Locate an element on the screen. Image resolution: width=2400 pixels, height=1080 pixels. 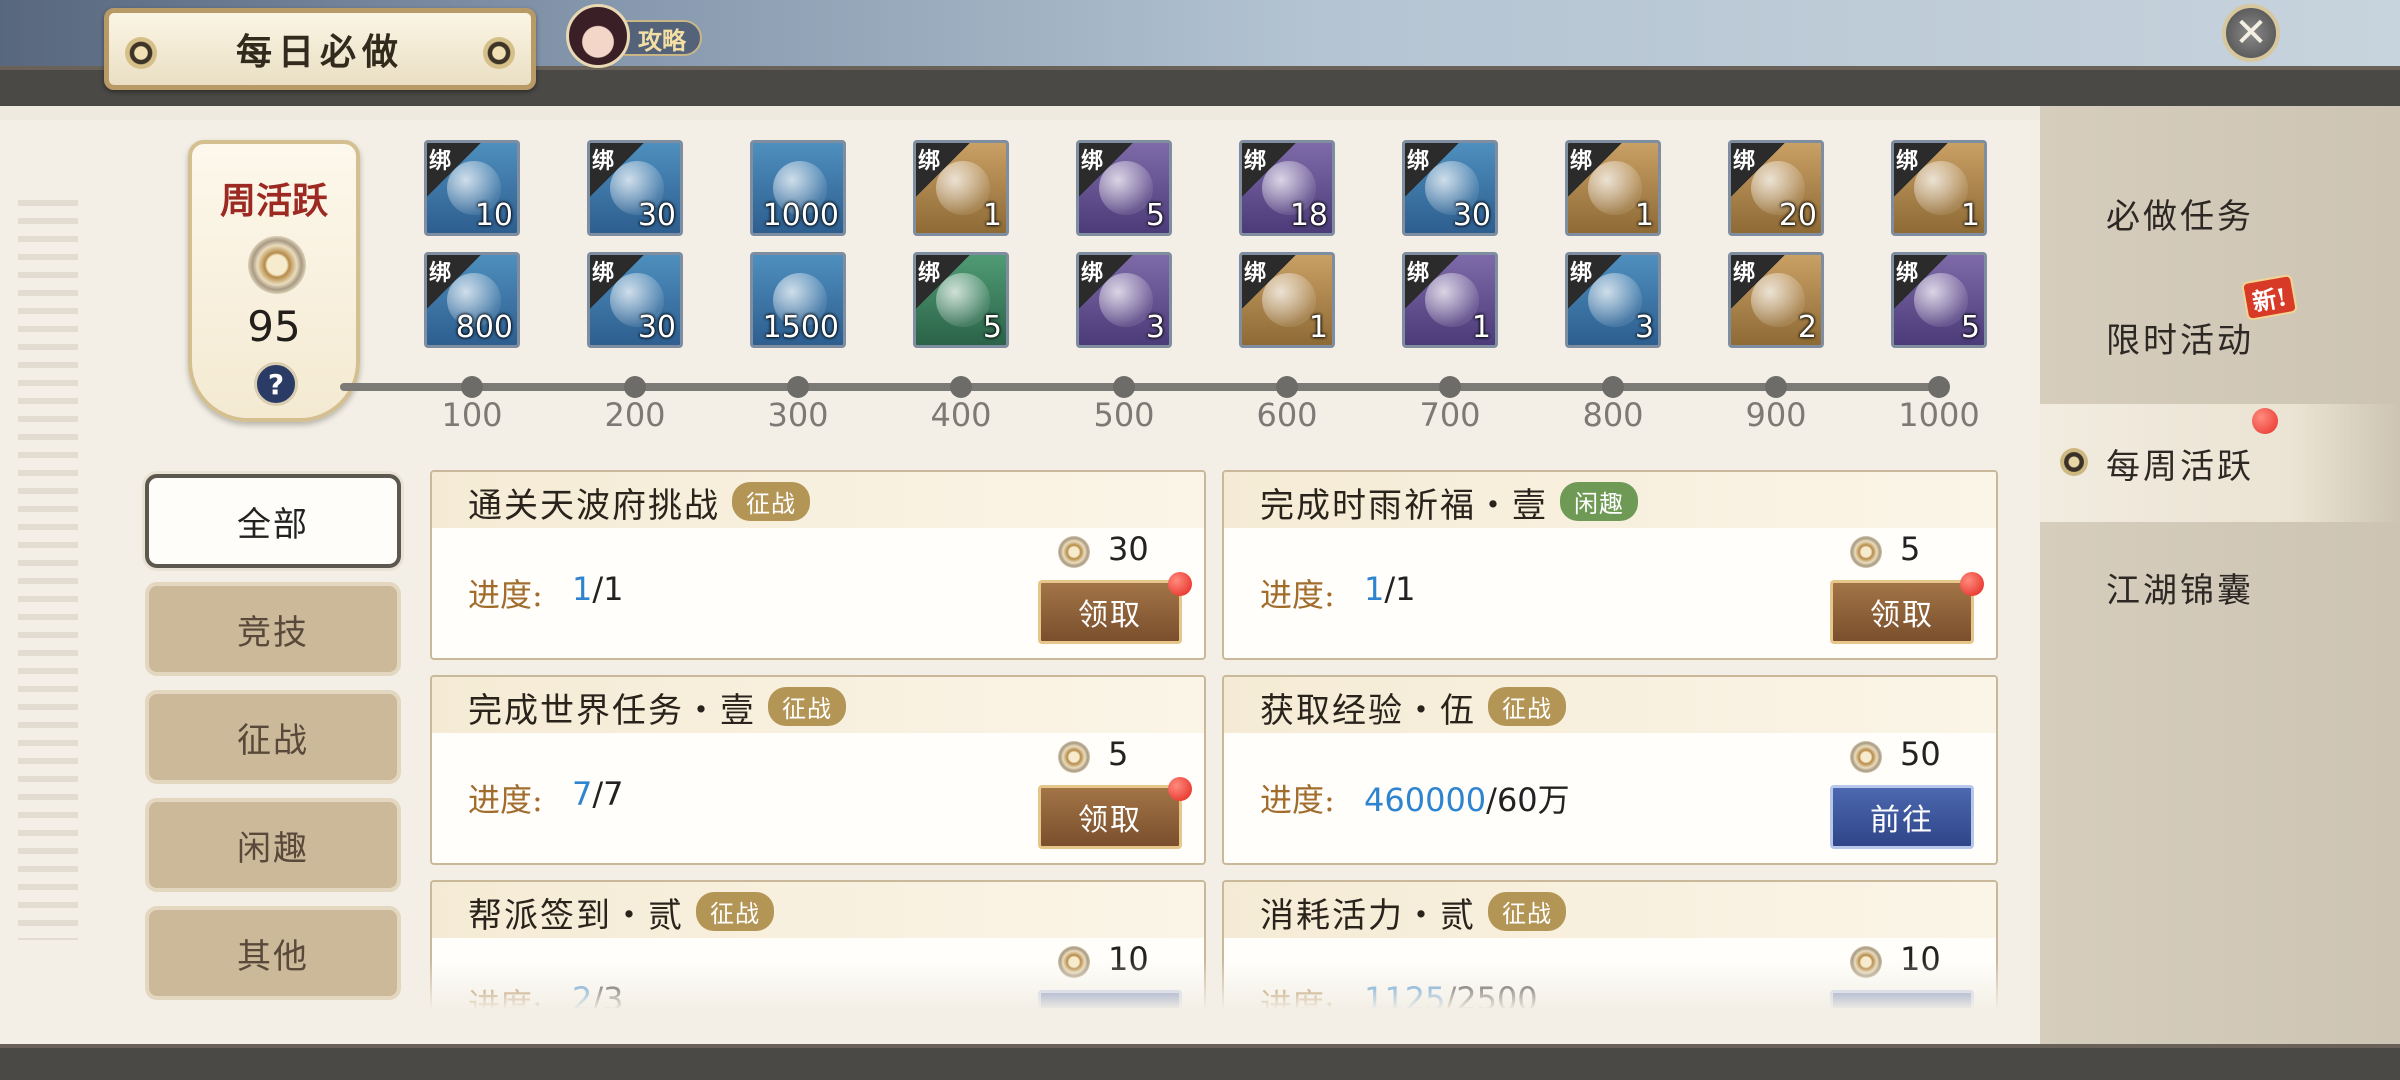
task-progress: 7/7 is located at coordinates (598, 794).